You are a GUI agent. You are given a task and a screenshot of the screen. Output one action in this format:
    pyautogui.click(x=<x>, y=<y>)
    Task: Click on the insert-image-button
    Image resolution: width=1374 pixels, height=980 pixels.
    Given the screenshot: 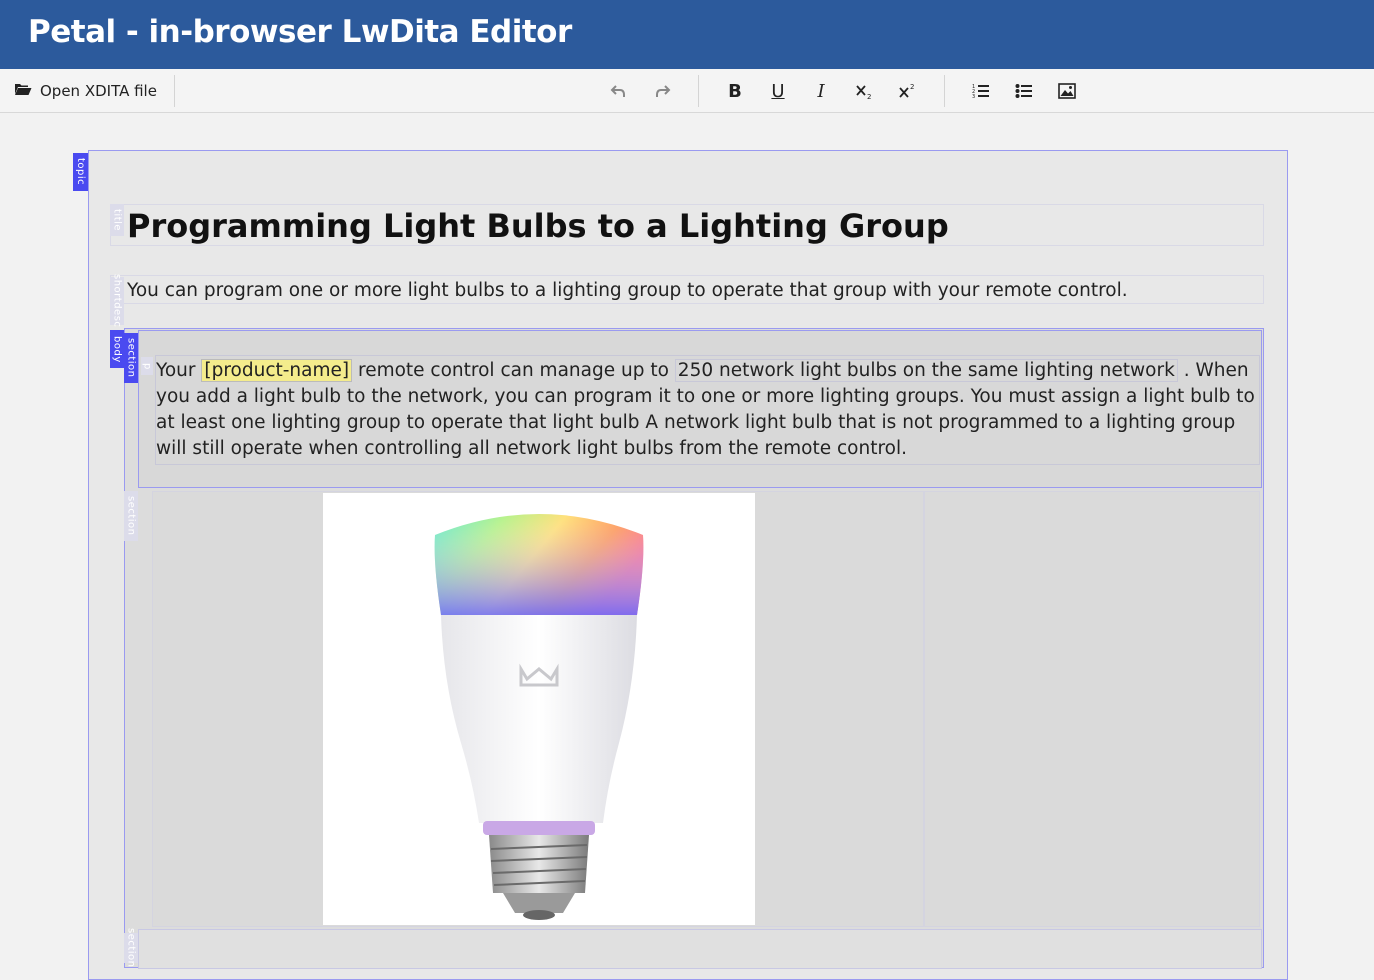 What is the action you would take?
    pyautogui.click(x=1067, y=91)
    